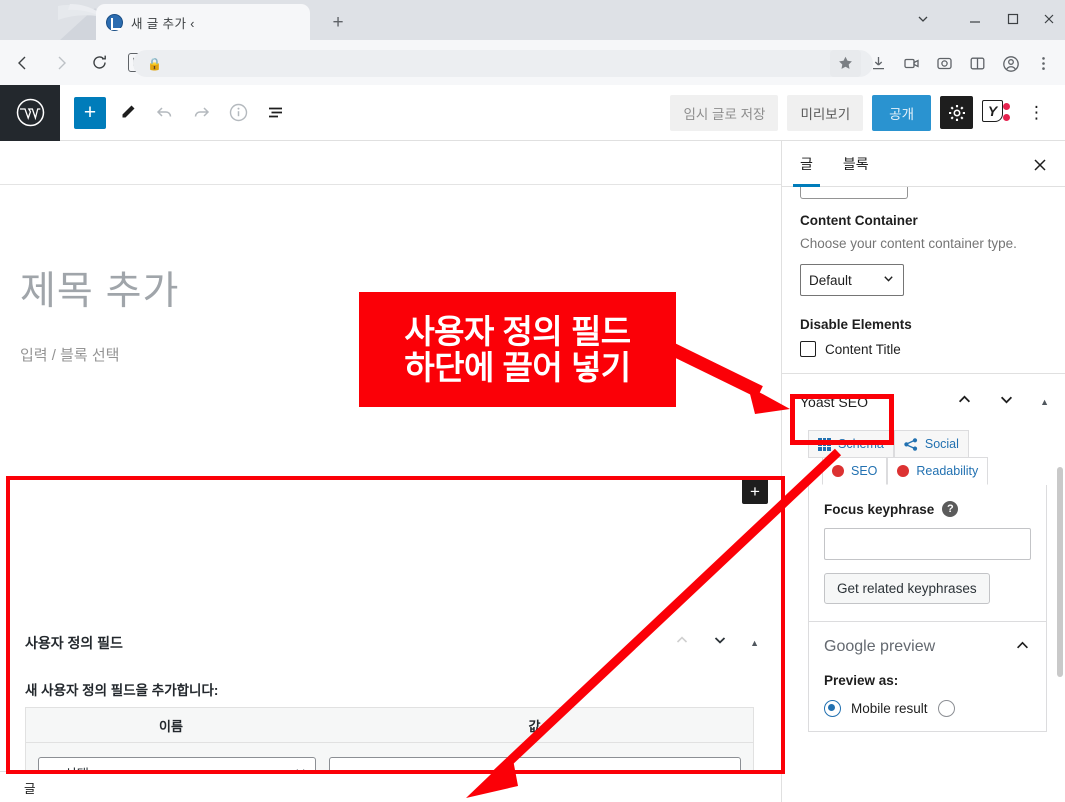 This screenshot has height=802, width=1065. What do you see at coordinates (238, 113) in the screenshot?
I see `info-circle-icon` at bounding box center [238, 113].